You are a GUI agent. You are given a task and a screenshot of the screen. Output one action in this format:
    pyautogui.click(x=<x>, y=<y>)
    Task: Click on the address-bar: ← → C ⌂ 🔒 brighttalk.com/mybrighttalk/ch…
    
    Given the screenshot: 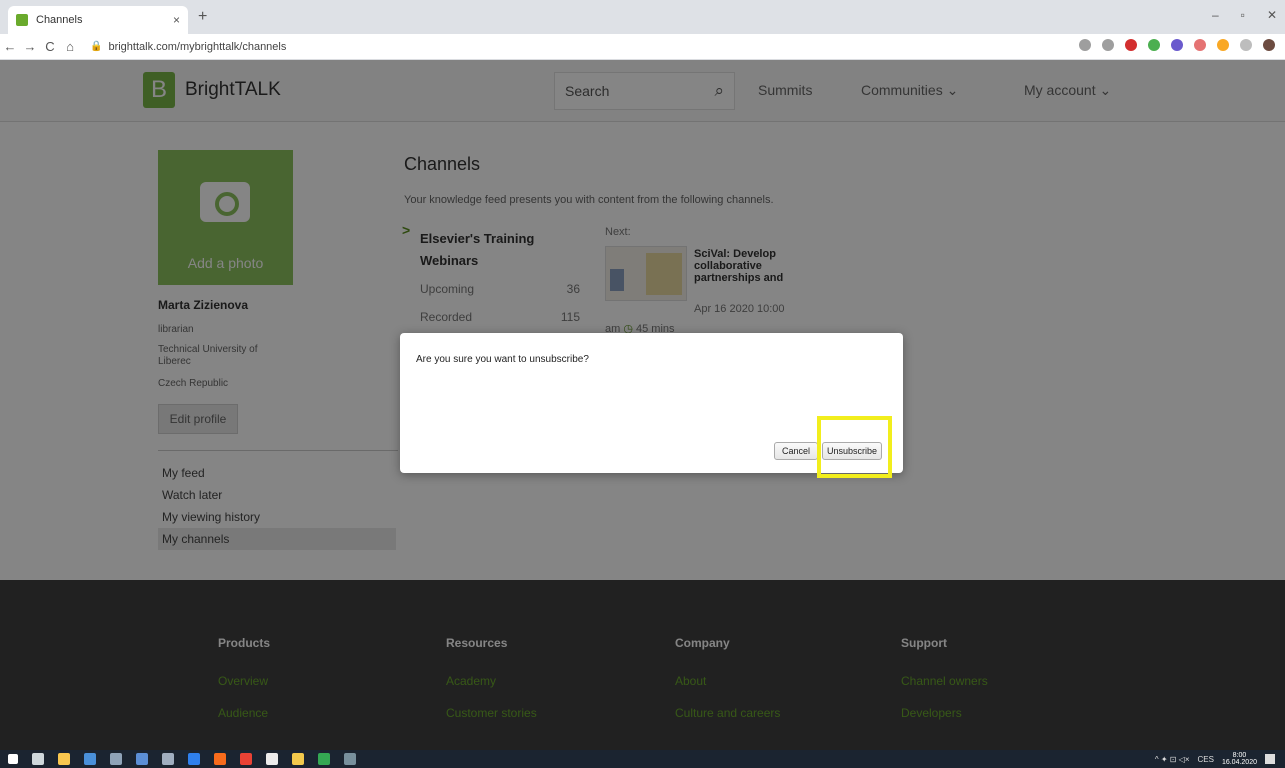 What is the action you would take?
    pyautogui.click(x=642, y=47)
    